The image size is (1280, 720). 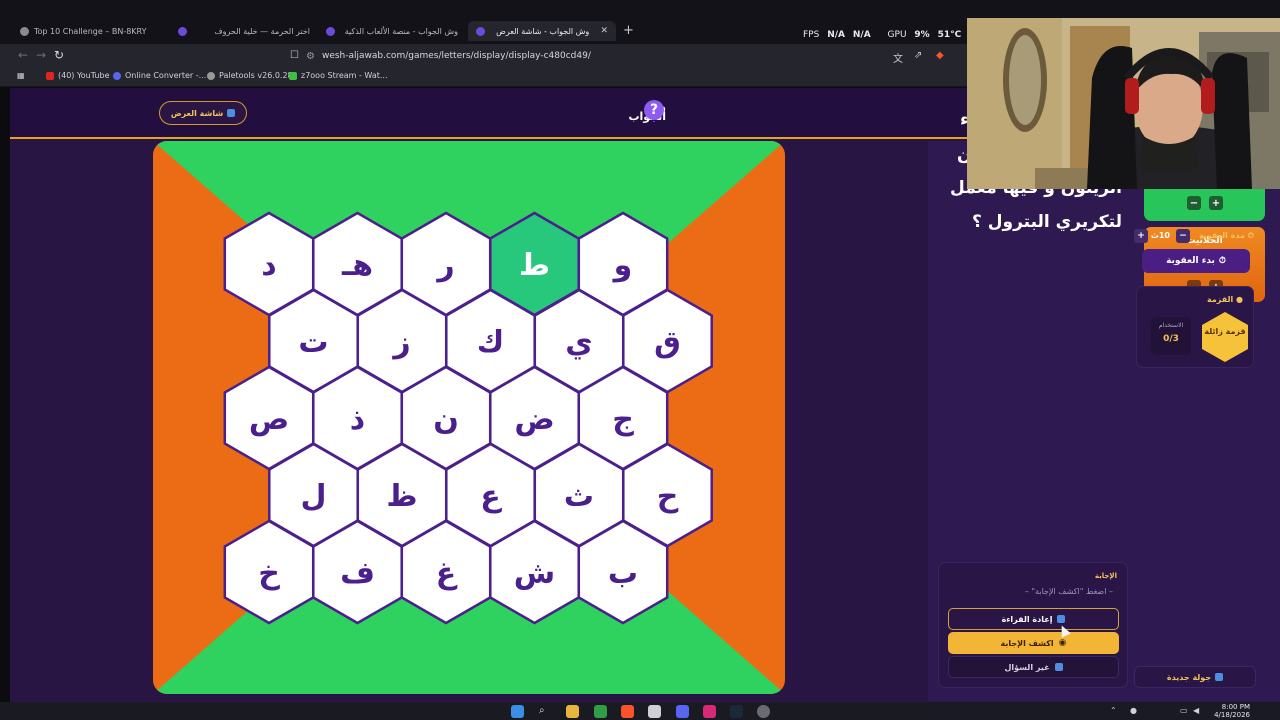 What do you see at coordinates (654, 110) in the screenshot?
I see `question-mark-icon: ?` at bounding box center [654, 110].